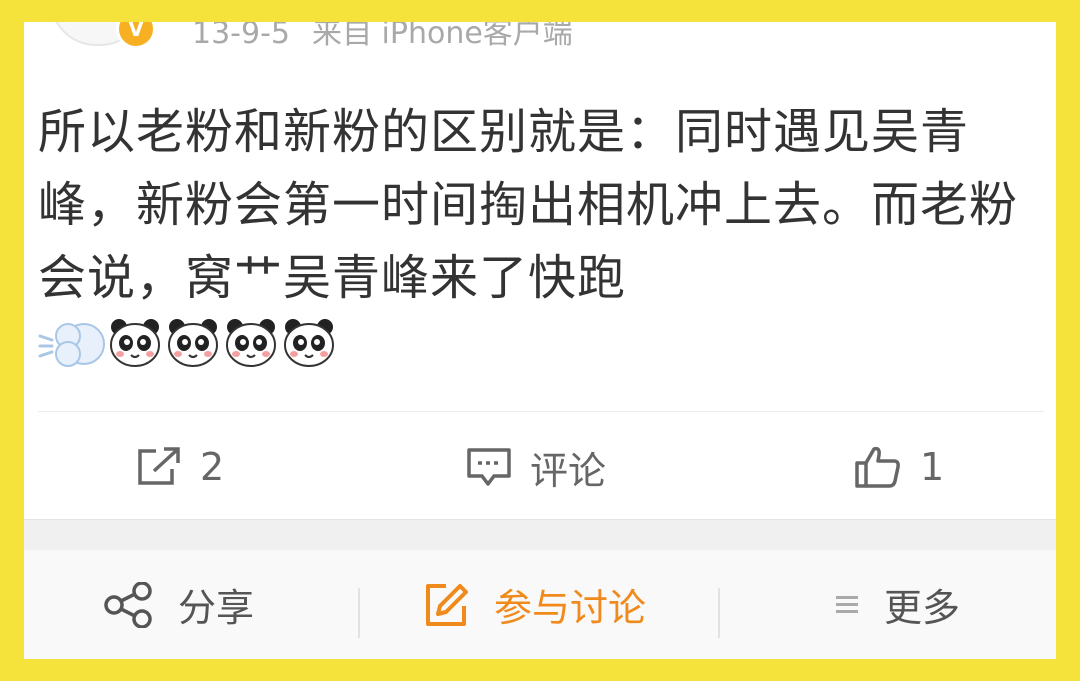  Describe the element at coordinates (216, 608) in the screenshot. I see `share-label: 分享` at that location.